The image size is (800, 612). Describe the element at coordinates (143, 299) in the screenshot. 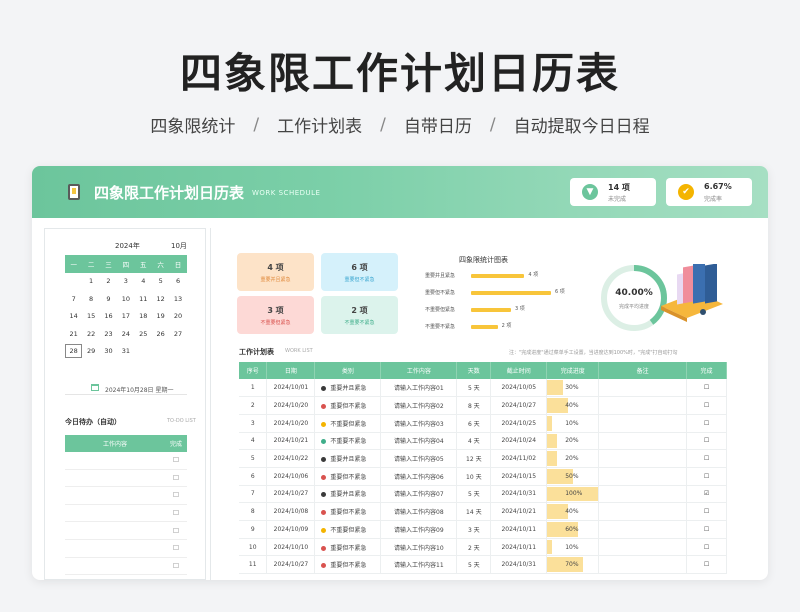

I see `calendar-day: 11` at that location.